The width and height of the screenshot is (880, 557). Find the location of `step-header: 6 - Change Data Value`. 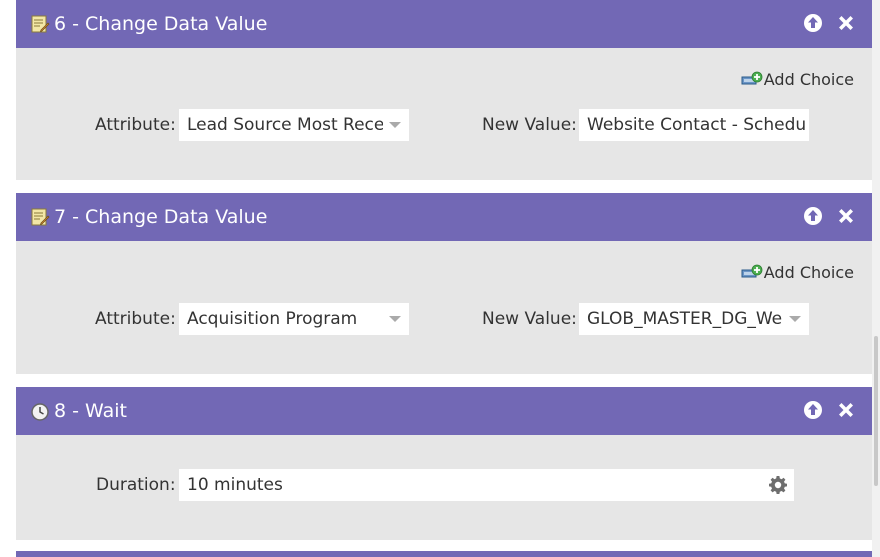

step-header: 6 - Change Data Value is located at coordinates (444, 24).